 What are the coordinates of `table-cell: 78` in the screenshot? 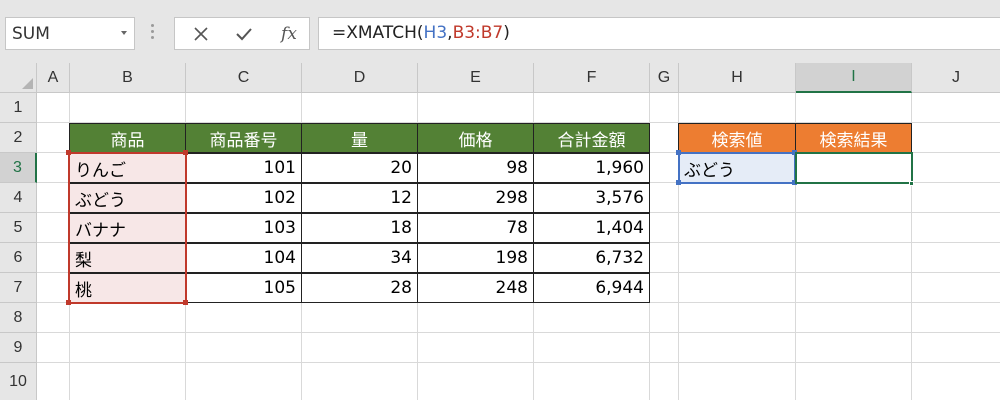 It's located at (475, 228).